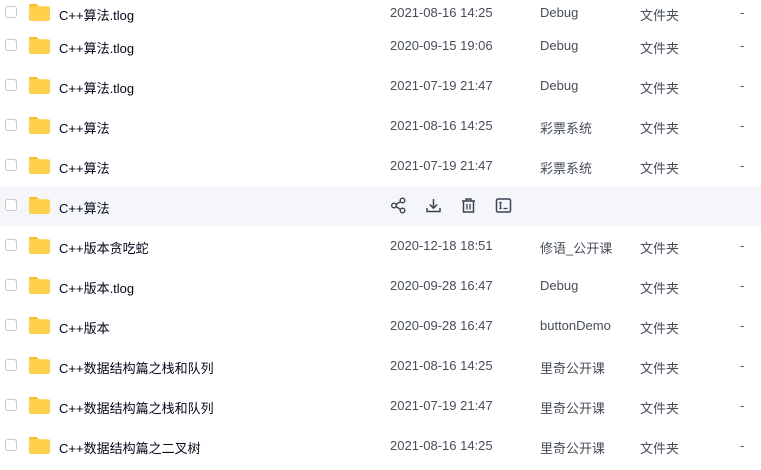 Image resolution: width=761 pixels, height=470 pixels. Describe the element at coordinates (576, 248) in the screenshot. I see `source-folder: 修语_公开课` at that location.